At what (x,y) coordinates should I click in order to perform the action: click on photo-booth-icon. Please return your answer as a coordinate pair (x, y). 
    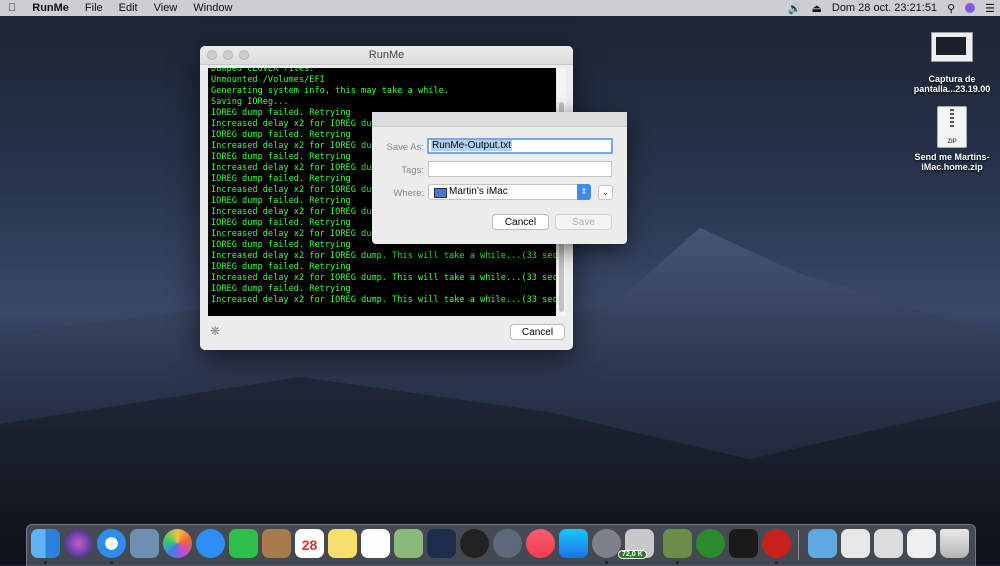
    Looking at the image, I should click on (441, 543).